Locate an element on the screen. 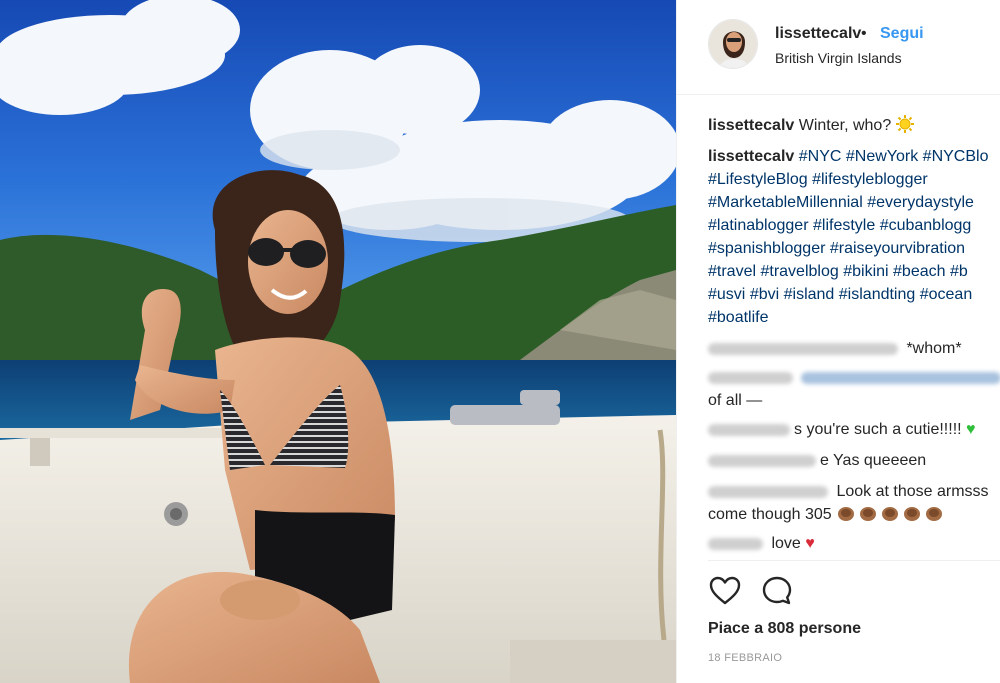  caption-comment: lissettecalv Winter, who? is located at coordinates (854, 125).